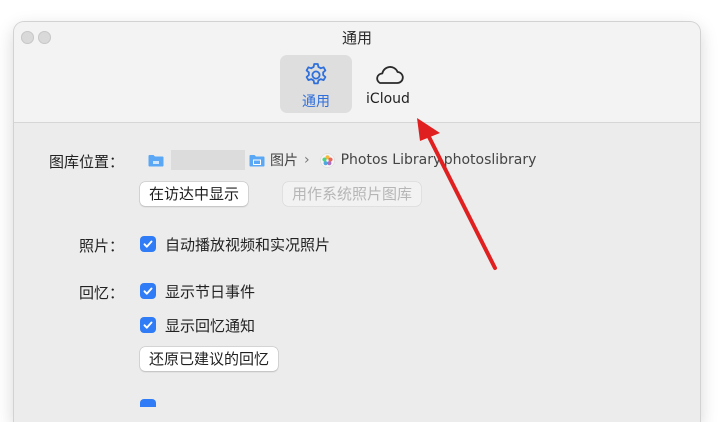  What do you see at coordinates (284, 161) in the screenshot?
I see `path-pictures: 图片` at bounding box center [284, 161].